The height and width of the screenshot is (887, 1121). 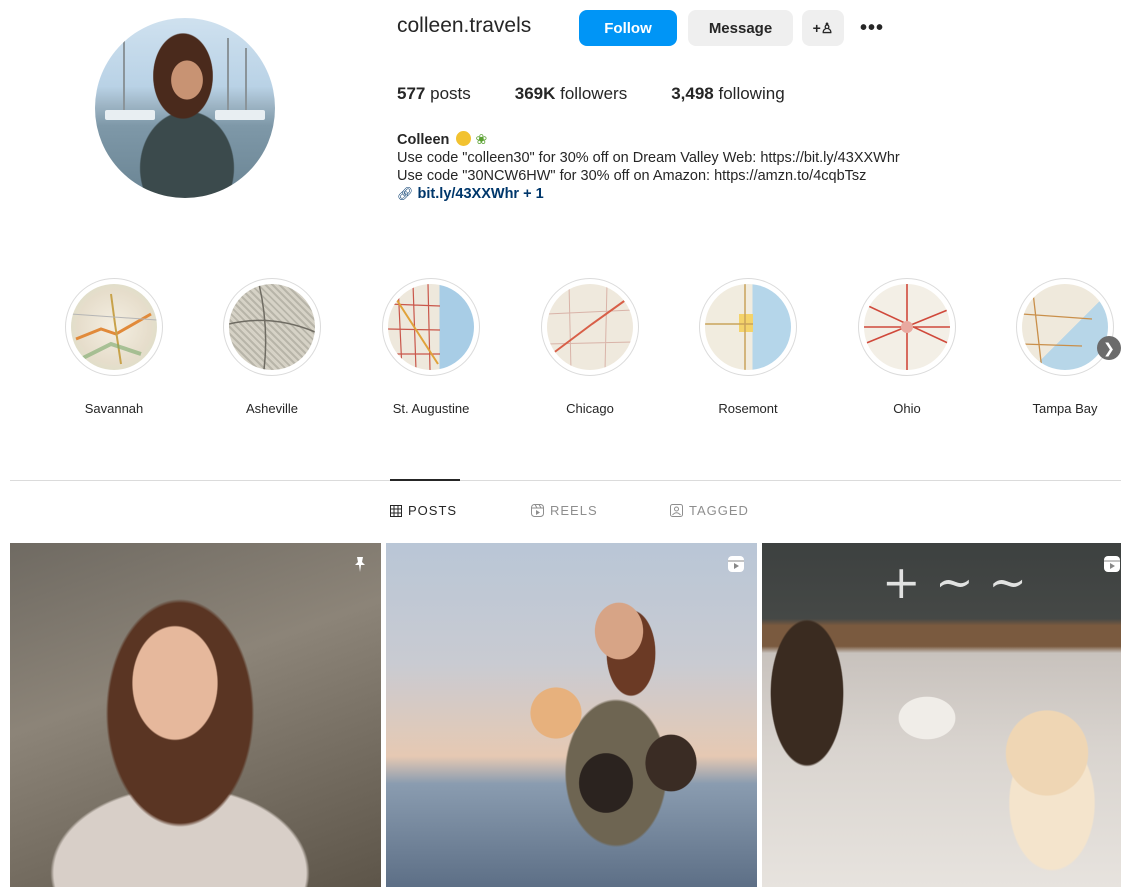 What do you see at coordinates (481, 194) in the screenshot?
I see `bio-link-text: bit.ly/43XXWhr + 1` at bounding box center [481, 194].